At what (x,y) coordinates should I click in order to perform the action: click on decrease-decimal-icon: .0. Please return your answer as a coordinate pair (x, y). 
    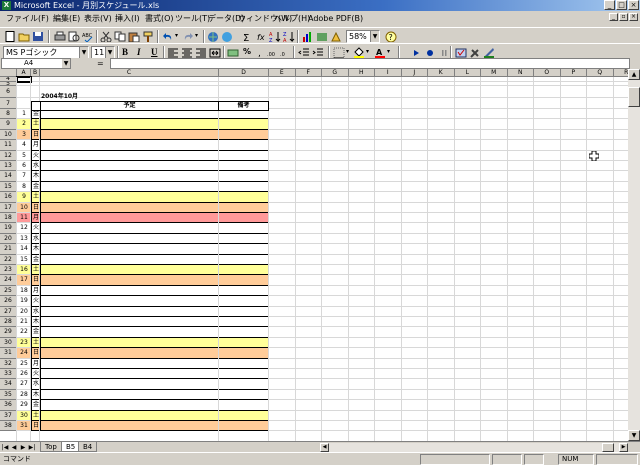
    Looking at the image, I should click on (286, 52).